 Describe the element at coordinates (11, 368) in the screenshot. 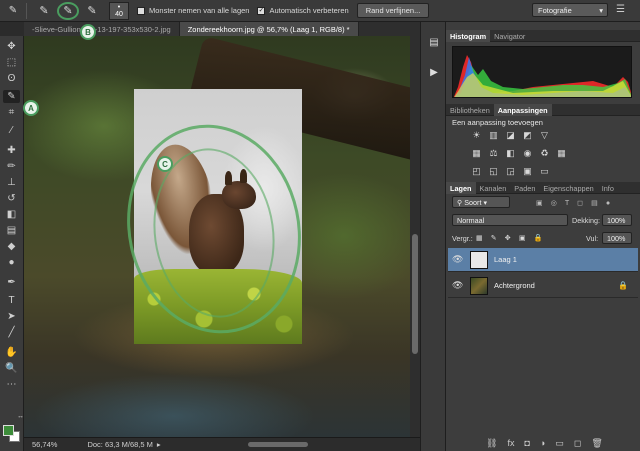

I see `zoom-tool-icon: 🔍` at that location.